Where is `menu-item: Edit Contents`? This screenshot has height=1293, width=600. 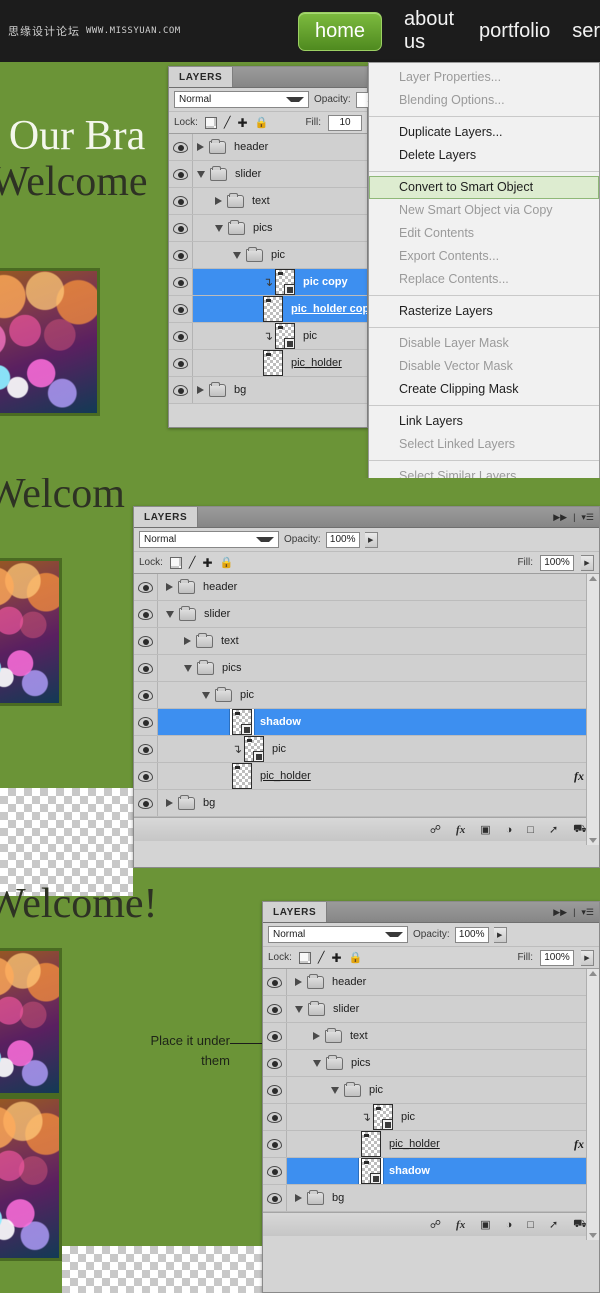
menu-item: Edit Contents is located at coordinates (484, 233).